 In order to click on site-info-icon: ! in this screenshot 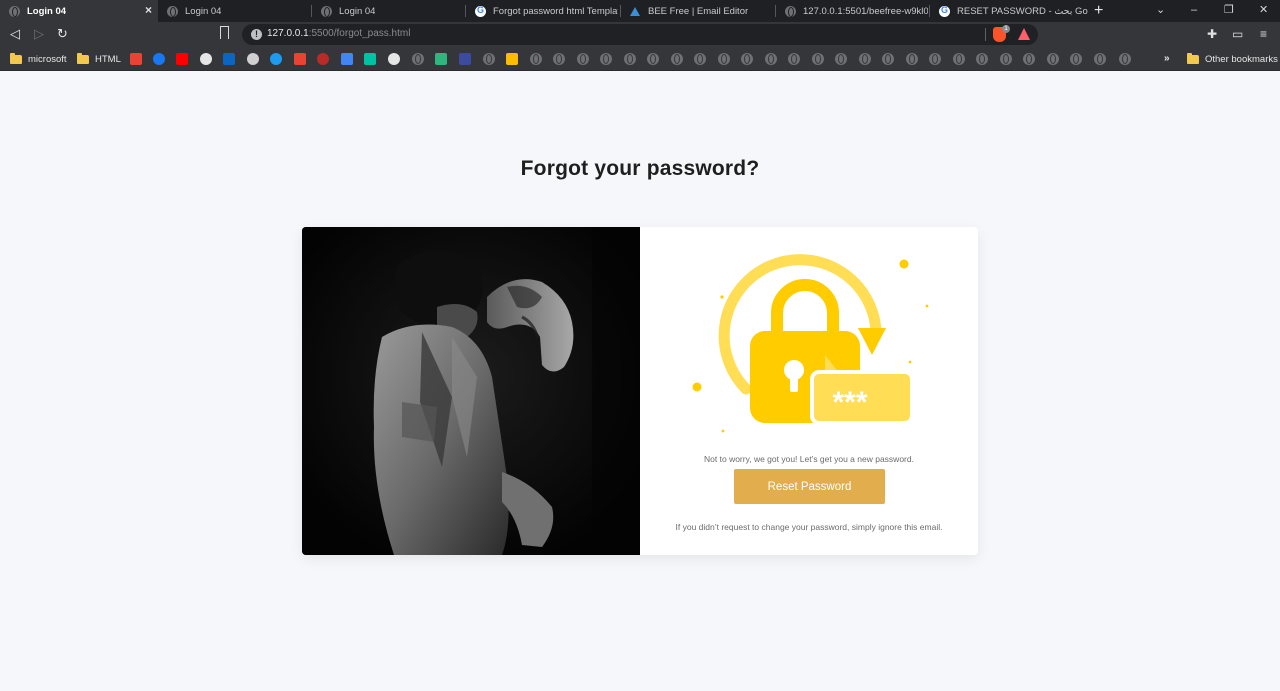, I will do `click(256, 34)`.